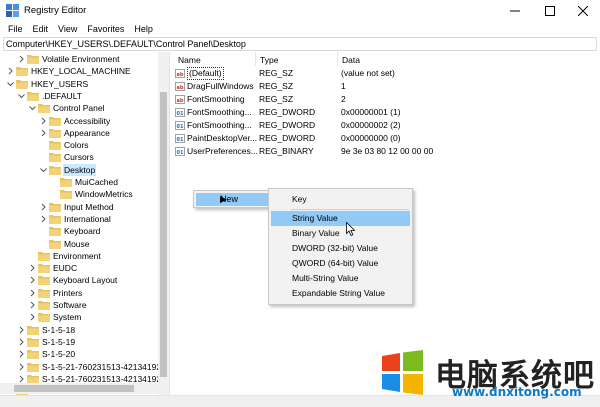  I want to click on menu-edit: Edit, so click(41, 29).